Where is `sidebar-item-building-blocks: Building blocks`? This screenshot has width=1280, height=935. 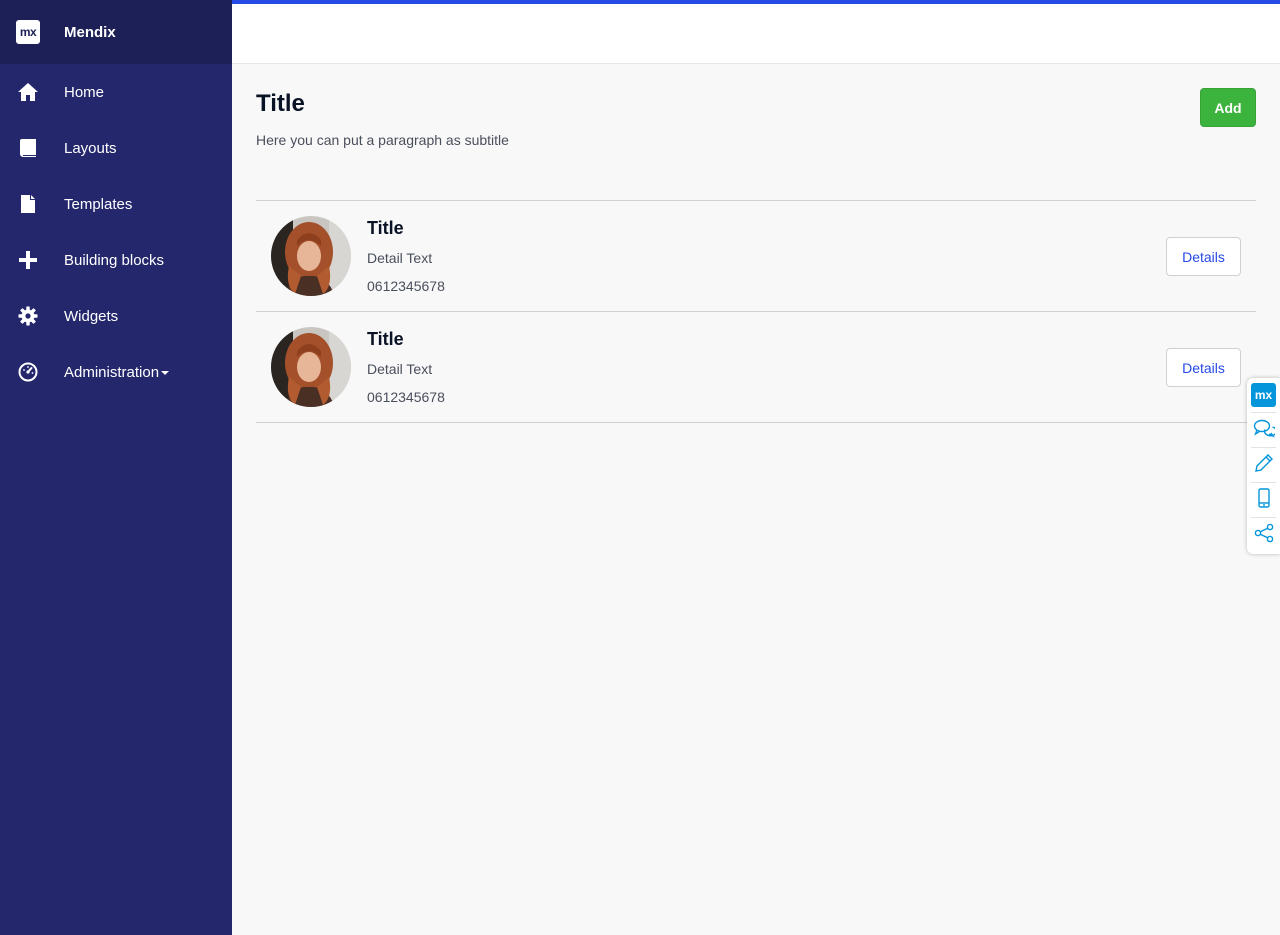 sidebar-item-building-blocks: Building blocks is located at coordinates (116, 260).